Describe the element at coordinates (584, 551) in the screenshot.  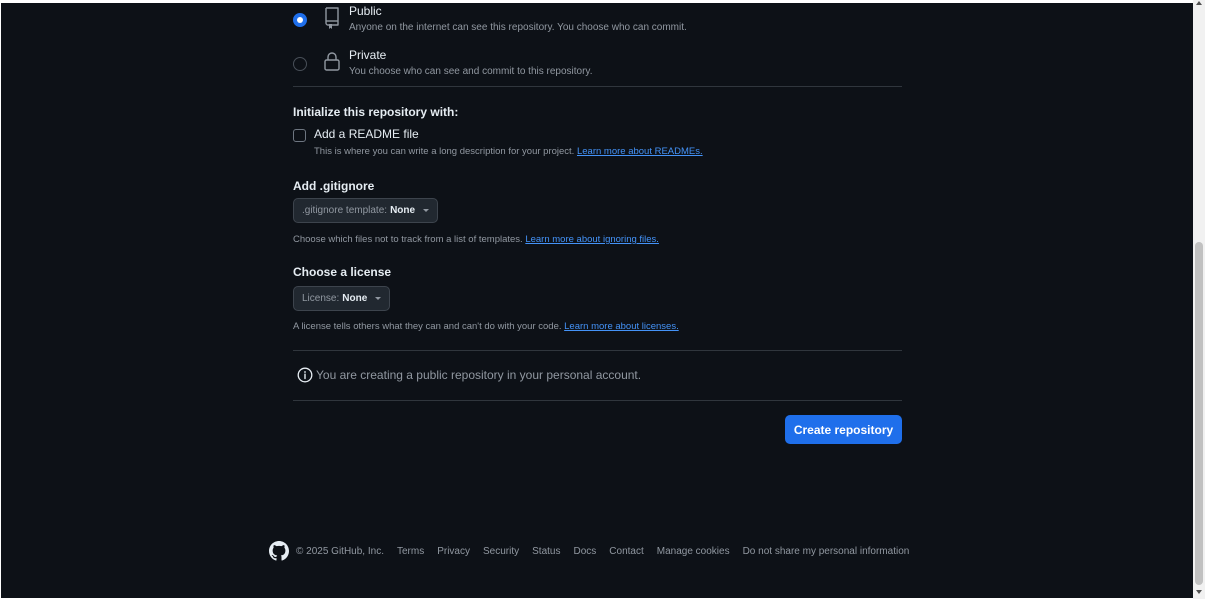
I see `footer-link-docs: Docs` at that location.